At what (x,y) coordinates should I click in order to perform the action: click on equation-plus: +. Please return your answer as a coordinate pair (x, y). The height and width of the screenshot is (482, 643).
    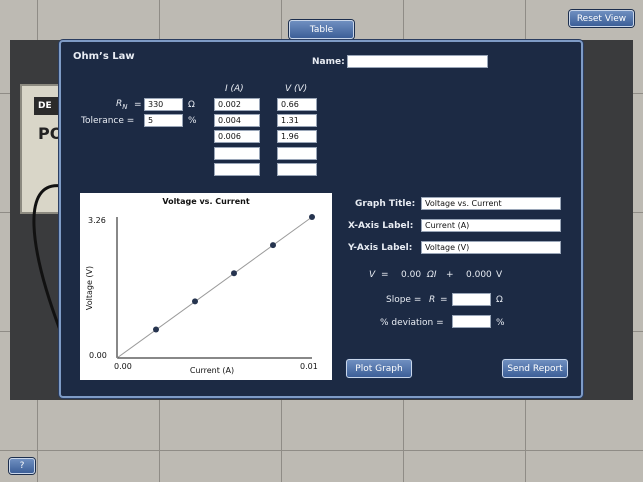
    Looking at the image, I should click on (450, 275).